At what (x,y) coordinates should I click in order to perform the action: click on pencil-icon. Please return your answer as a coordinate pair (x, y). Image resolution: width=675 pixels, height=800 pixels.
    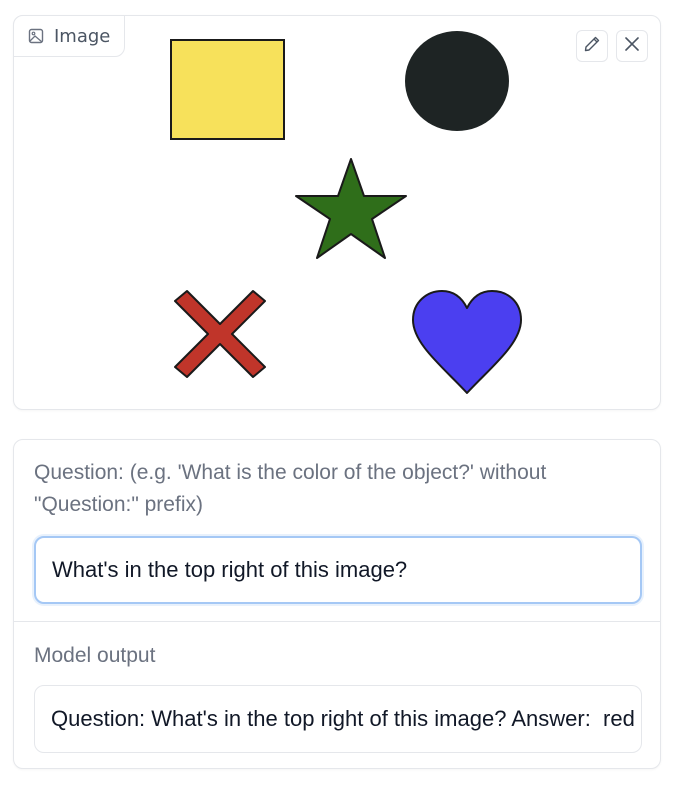
    Looking at the image, I should click on (592, 46).